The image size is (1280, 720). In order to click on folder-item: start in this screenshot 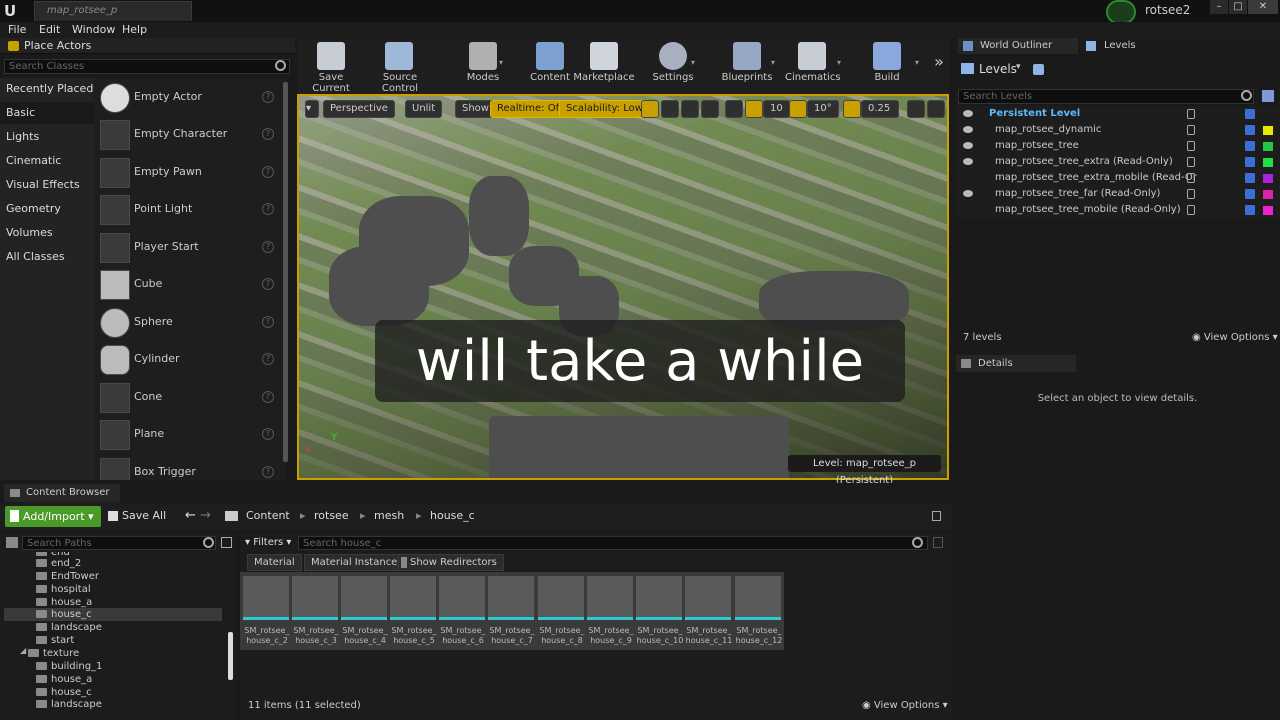, I will do `click(55, 640)`.